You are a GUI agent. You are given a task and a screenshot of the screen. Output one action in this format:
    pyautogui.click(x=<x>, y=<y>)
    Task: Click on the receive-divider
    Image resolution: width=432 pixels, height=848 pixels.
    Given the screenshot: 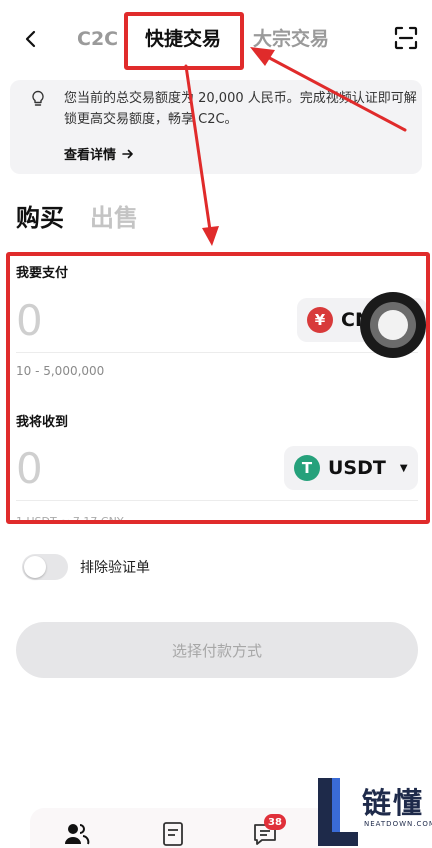 What is the action you would take?
    pyautogui.click(x=217, y=500)
    